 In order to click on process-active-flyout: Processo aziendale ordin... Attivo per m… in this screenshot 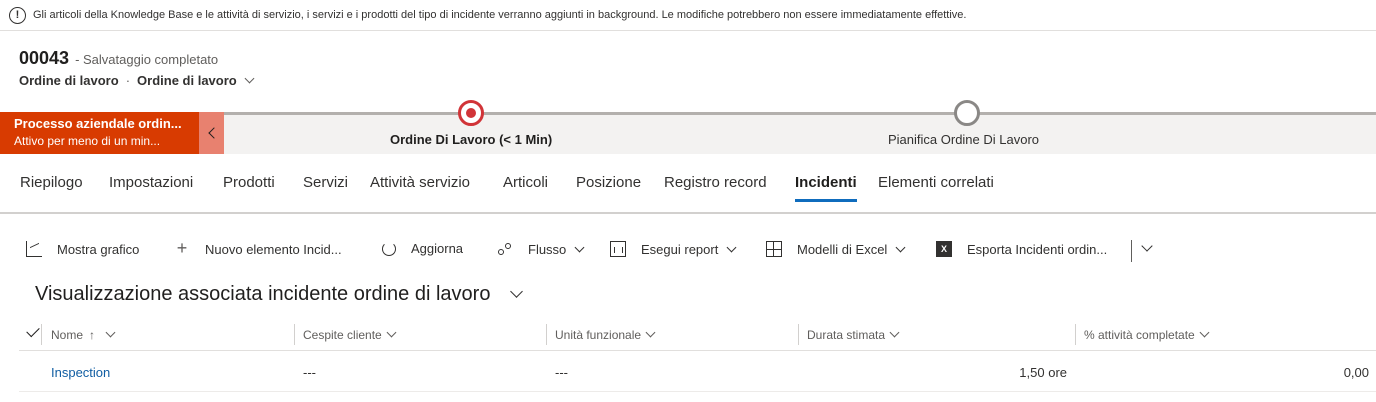, I will do `click(99, 133)`.